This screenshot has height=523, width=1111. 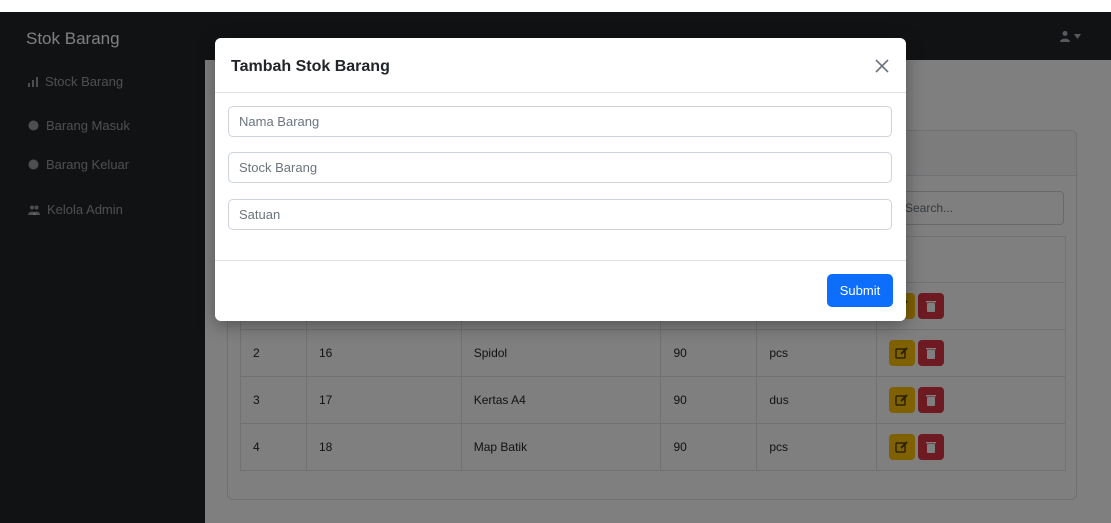 I want to click on satuan-field, so click(x=560, y=214).